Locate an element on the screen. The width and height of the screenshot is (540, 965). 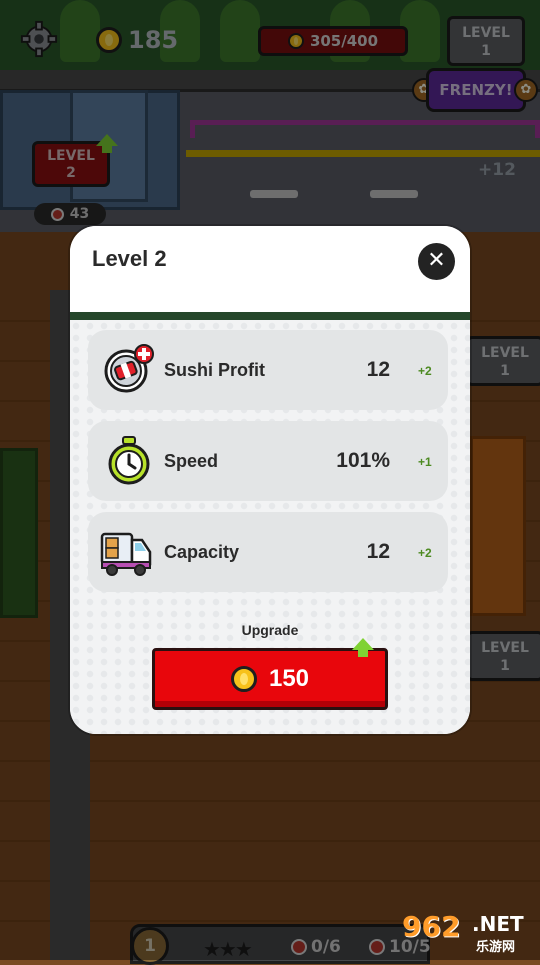
coin-icon is located at coordinates (243, 679).